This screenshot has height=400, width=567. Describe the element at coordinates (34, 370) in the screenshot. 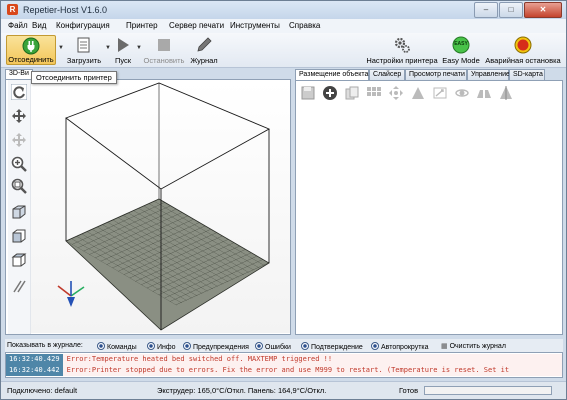

I see `log-time: 16:32:40.442` at that location.